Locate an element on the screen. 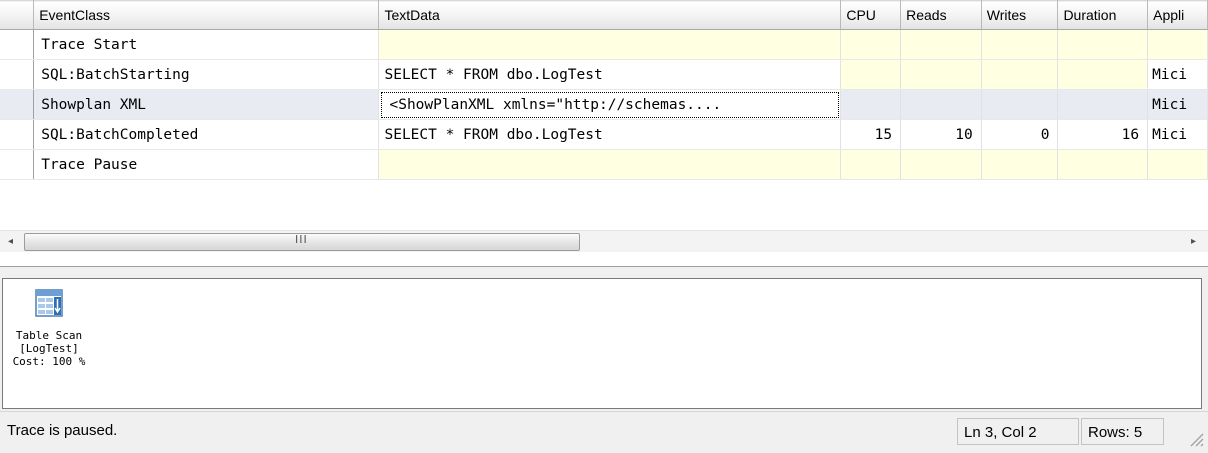  reads-cell: 10 is located at coordinates (941, 134).